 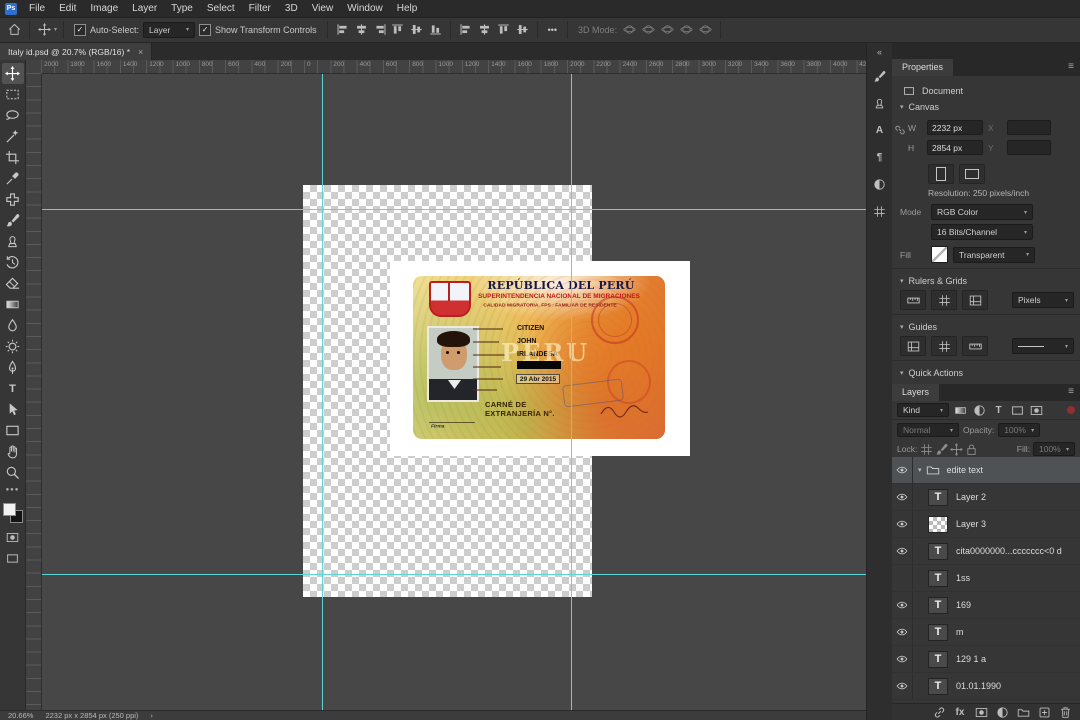 What do you see at coordinates (13, 199) in the screenshot?
I see `healing-brush-tool` at bounding box center [13, 199].